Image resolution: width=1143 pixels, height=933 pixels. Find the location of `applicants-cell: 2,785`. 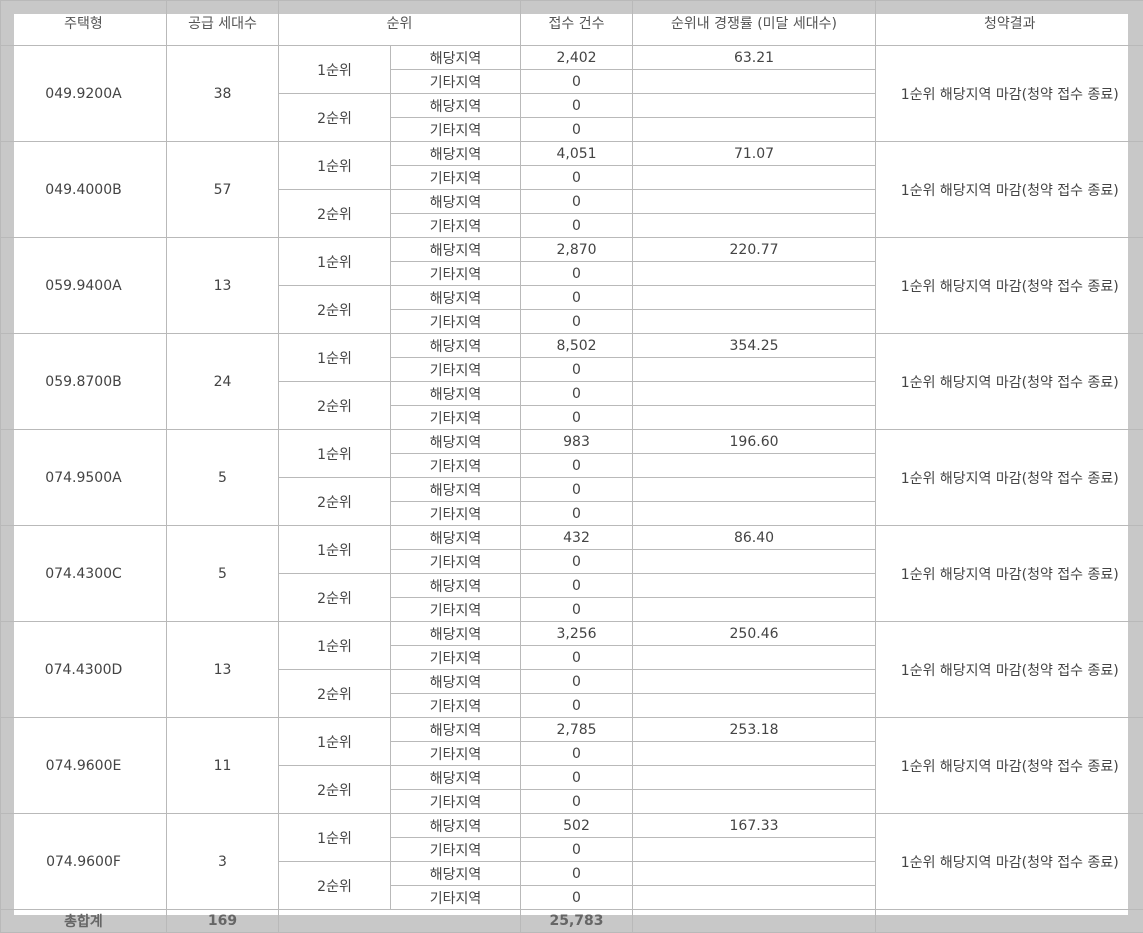

applicants-cell: 2,785 is located at coordinates (577, 730).